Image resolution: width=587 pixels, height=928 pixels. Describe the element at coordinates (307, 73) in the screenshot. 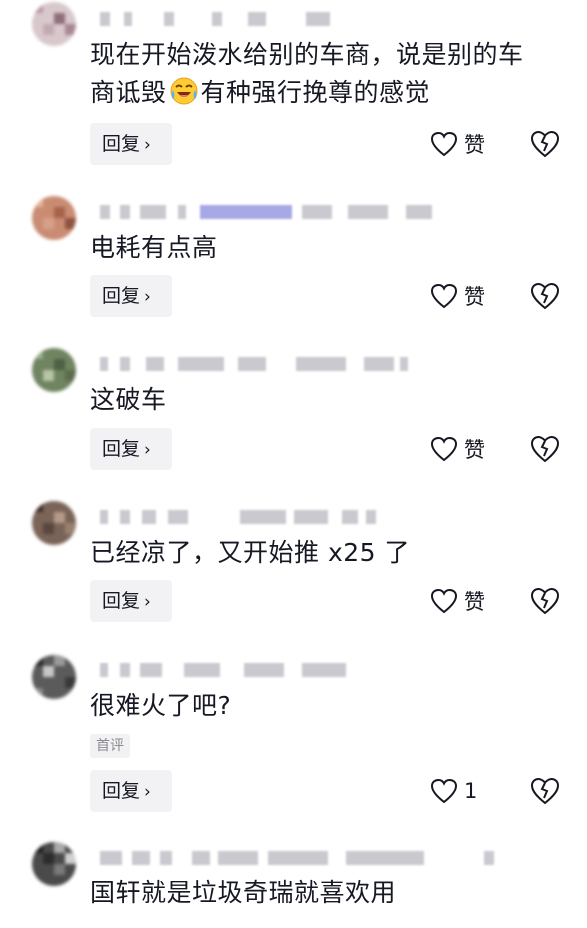

I see `comment-text: 现在开始泼水给别的车商，说是别的车 商诋毁 有种强行挽尊的感觉` at that location.